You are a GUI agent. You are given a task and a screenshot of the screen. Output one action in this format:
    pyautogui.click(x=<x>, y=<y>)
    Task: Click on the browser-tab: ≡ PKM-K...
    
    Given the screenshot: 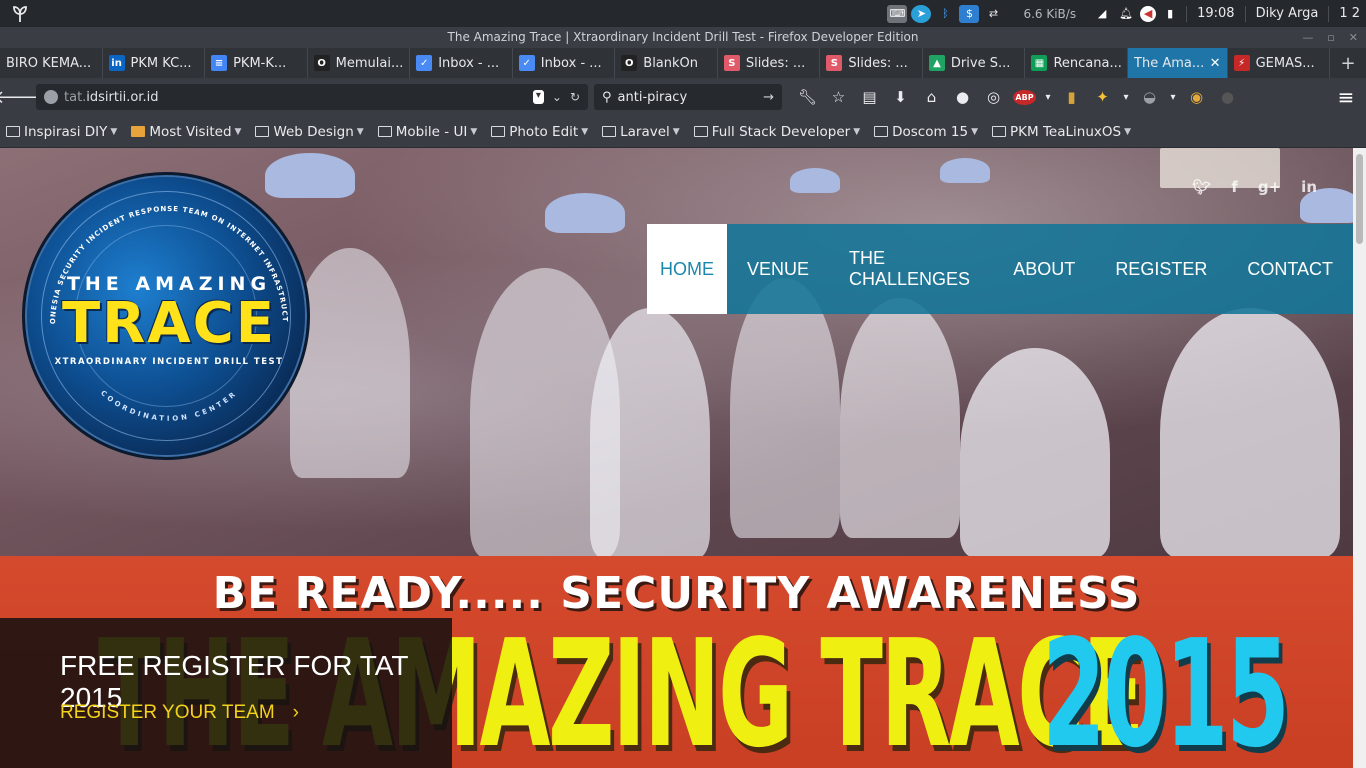 What is the action you would take?
    pyautogui.click(x=256, y=63)
    